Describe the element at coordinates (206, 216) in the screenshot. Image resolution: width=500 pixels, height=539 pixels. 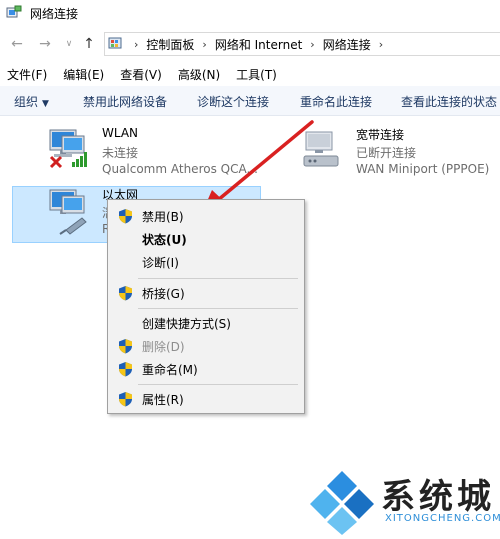
I see `menu-item-disable: 禁用(B)` at that location.